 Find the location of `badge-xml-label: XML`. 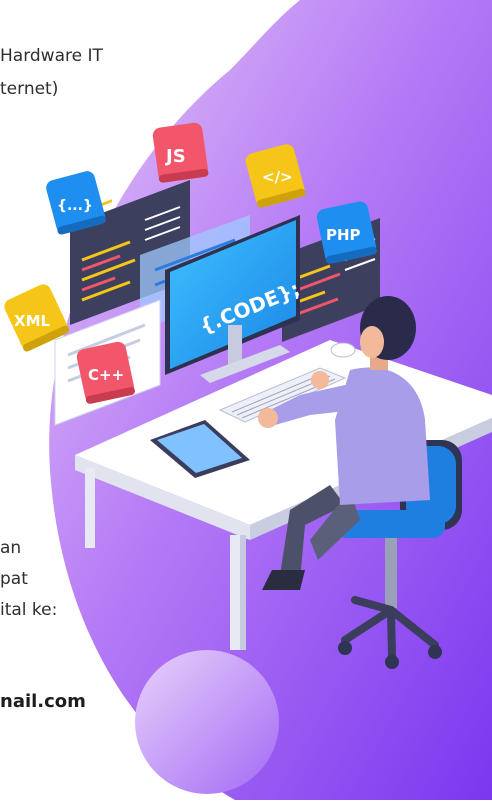

badge-xml-label: XML is located at coordinates (32, 321).